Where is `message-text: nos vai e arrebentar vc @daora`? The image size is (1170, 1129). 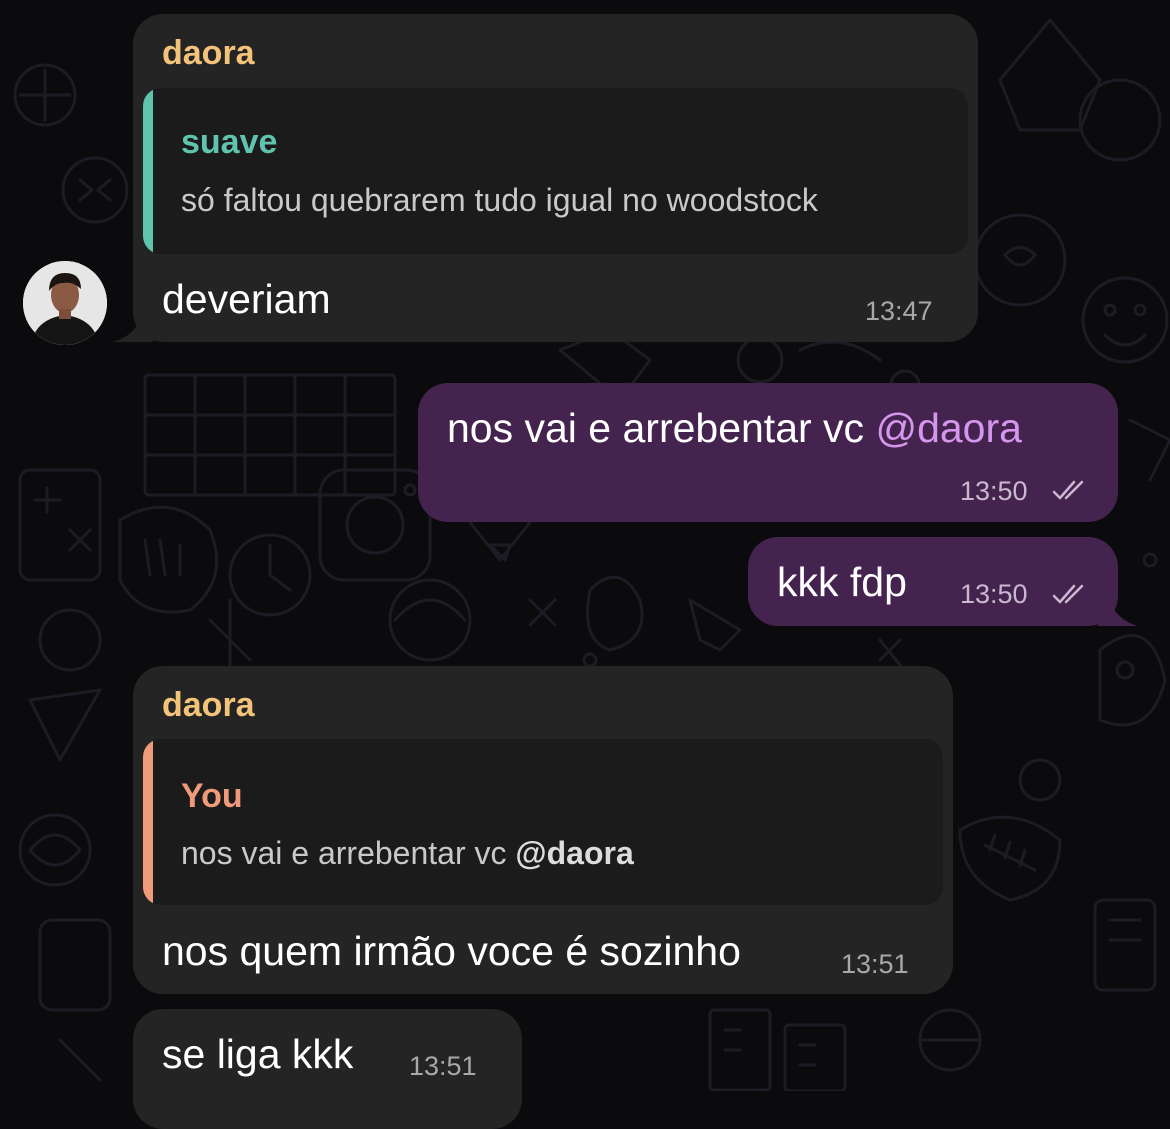
message-text: nos vai e arrebentar vc @daora is located at coordinates (734, 428).